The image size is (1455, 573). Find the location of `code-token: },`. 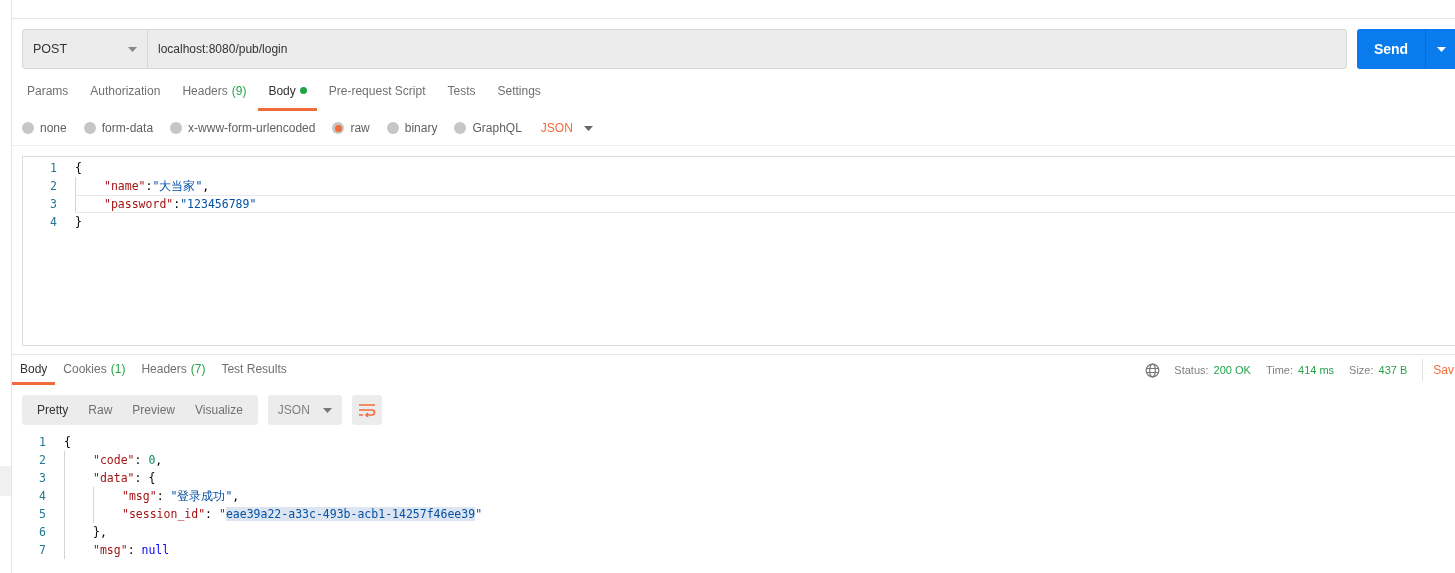

code-token: }, is located at coordinates (100, 532).